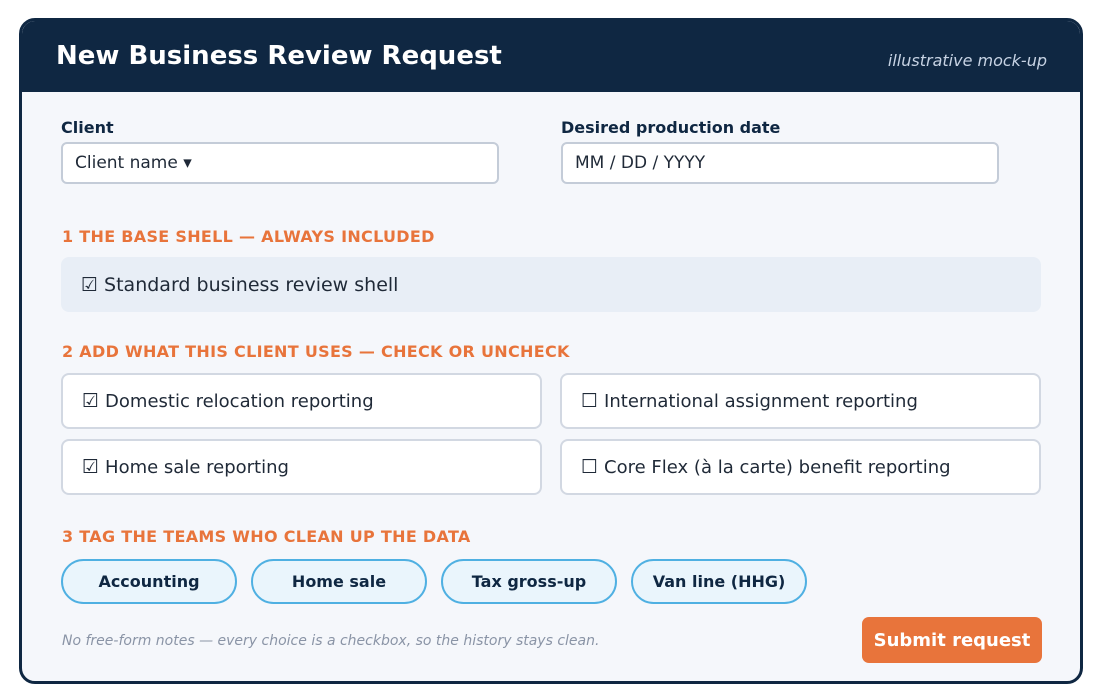 This screenshot has width=1100, height=700. Describe the element at coordinates (529, 581) in the screenshot. I see `tag-tax-gross-up: Tax gross-up` at that location.